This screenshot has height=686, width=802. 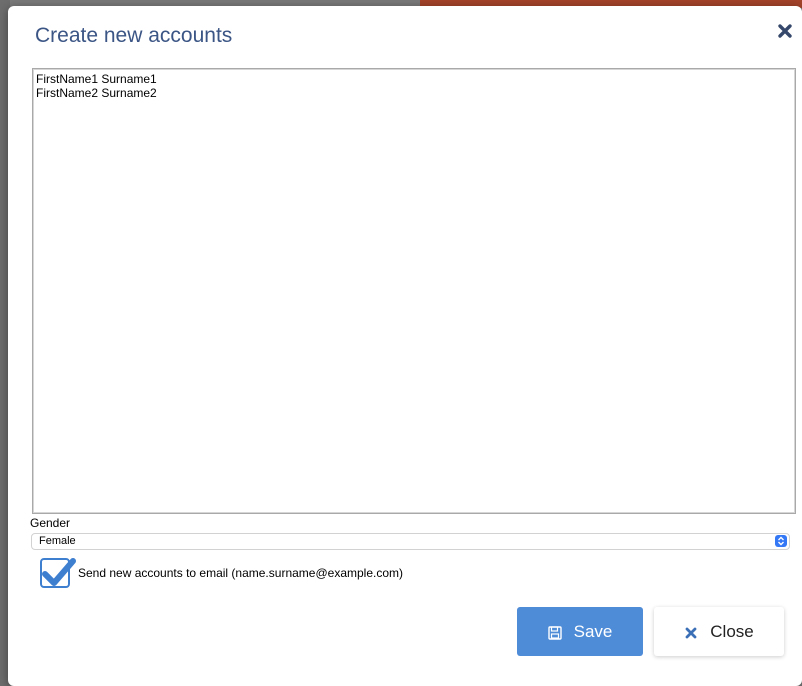 I want to click on gender-select: Female, so click(x=410, y=541).